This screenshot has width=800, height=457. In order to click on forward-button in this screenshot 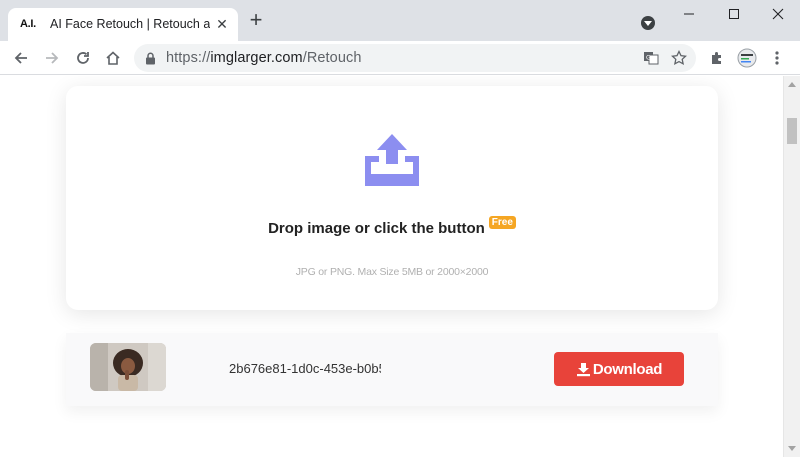, I will do `click(52, 58)`.